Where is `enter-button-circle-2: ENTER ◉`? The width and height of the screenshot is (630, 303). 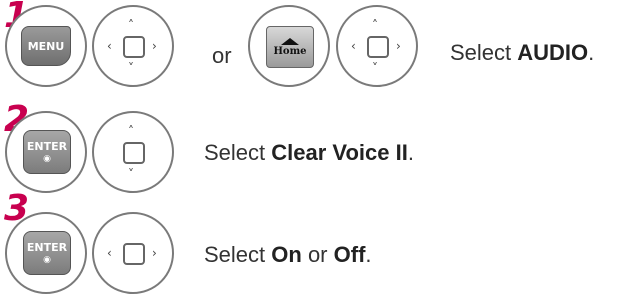 enter-button-circle-2: ENTER ◉ is located at coordinates (46, 152).